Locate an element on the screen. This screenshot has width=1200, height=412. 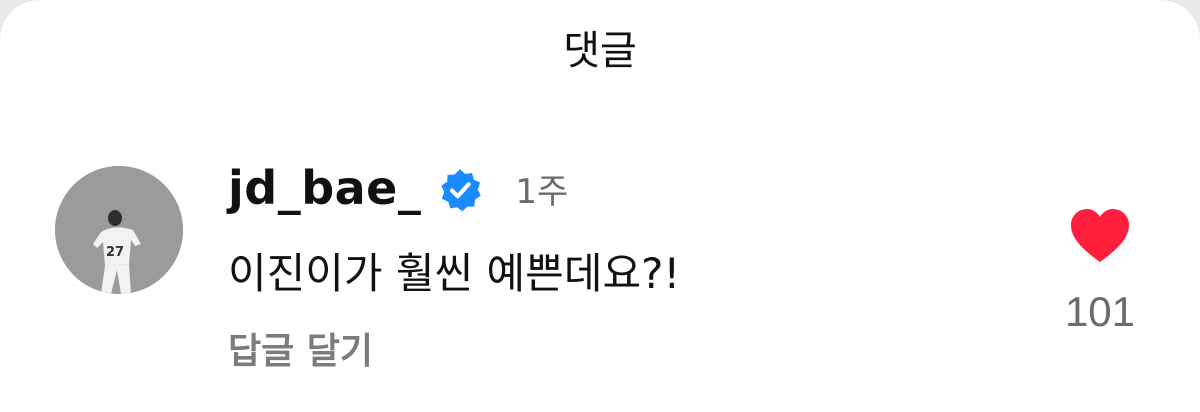
avatar: 27 is located at coordinates (119, 230).